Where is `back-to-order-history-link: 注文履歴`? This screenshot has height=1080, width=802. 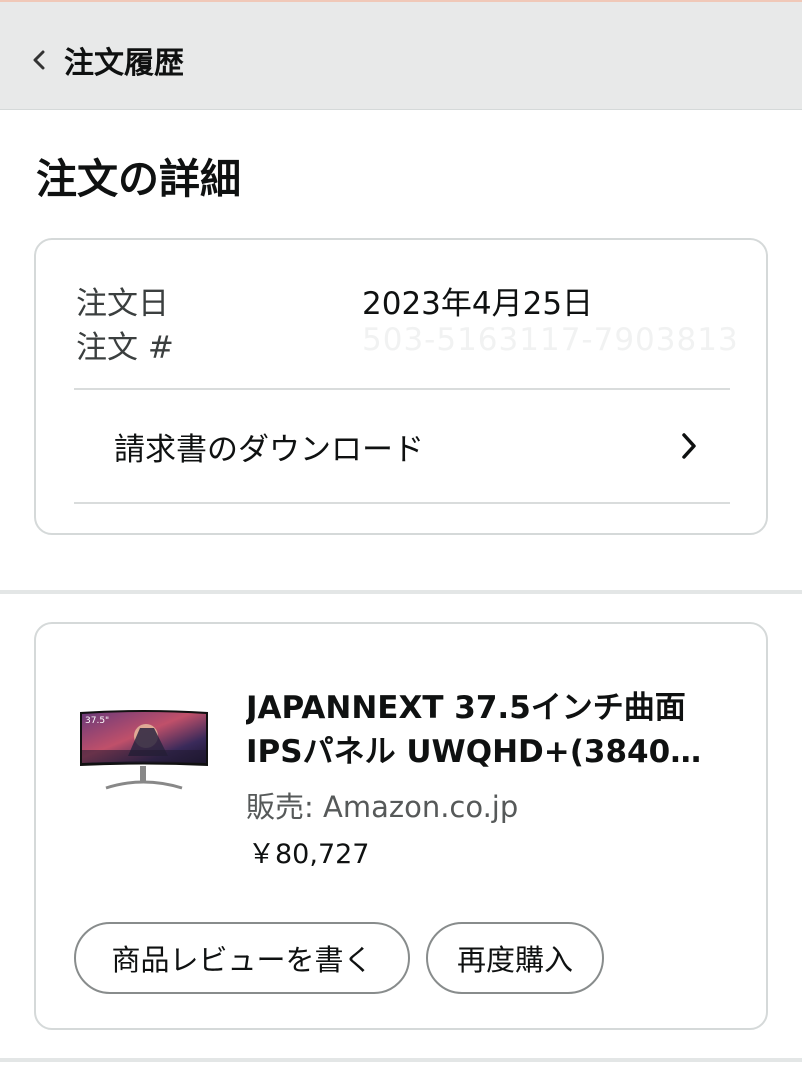
back-to-order-history-link: 注文履歴 is located at coordinates (106, 60).